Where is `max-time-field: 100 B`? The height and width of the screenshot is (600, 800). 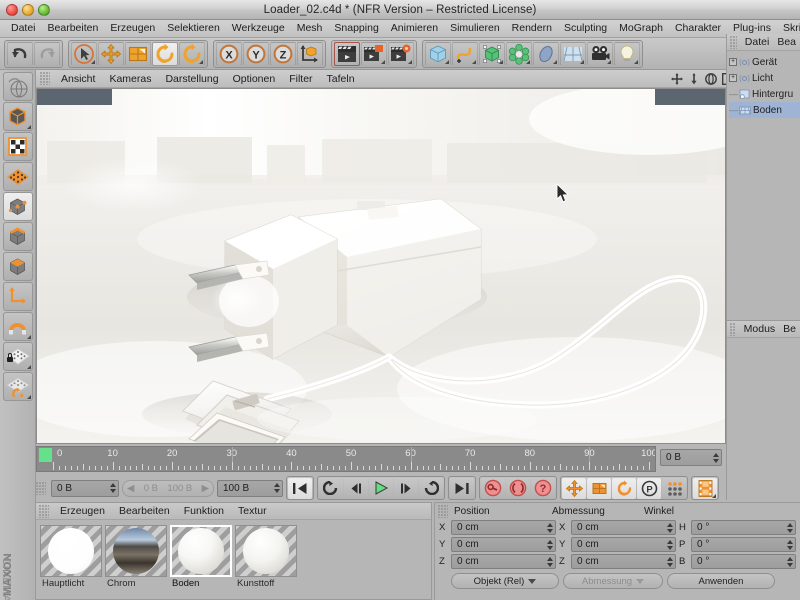 max-time-field: 100 B is located at coordinates (250, 488).